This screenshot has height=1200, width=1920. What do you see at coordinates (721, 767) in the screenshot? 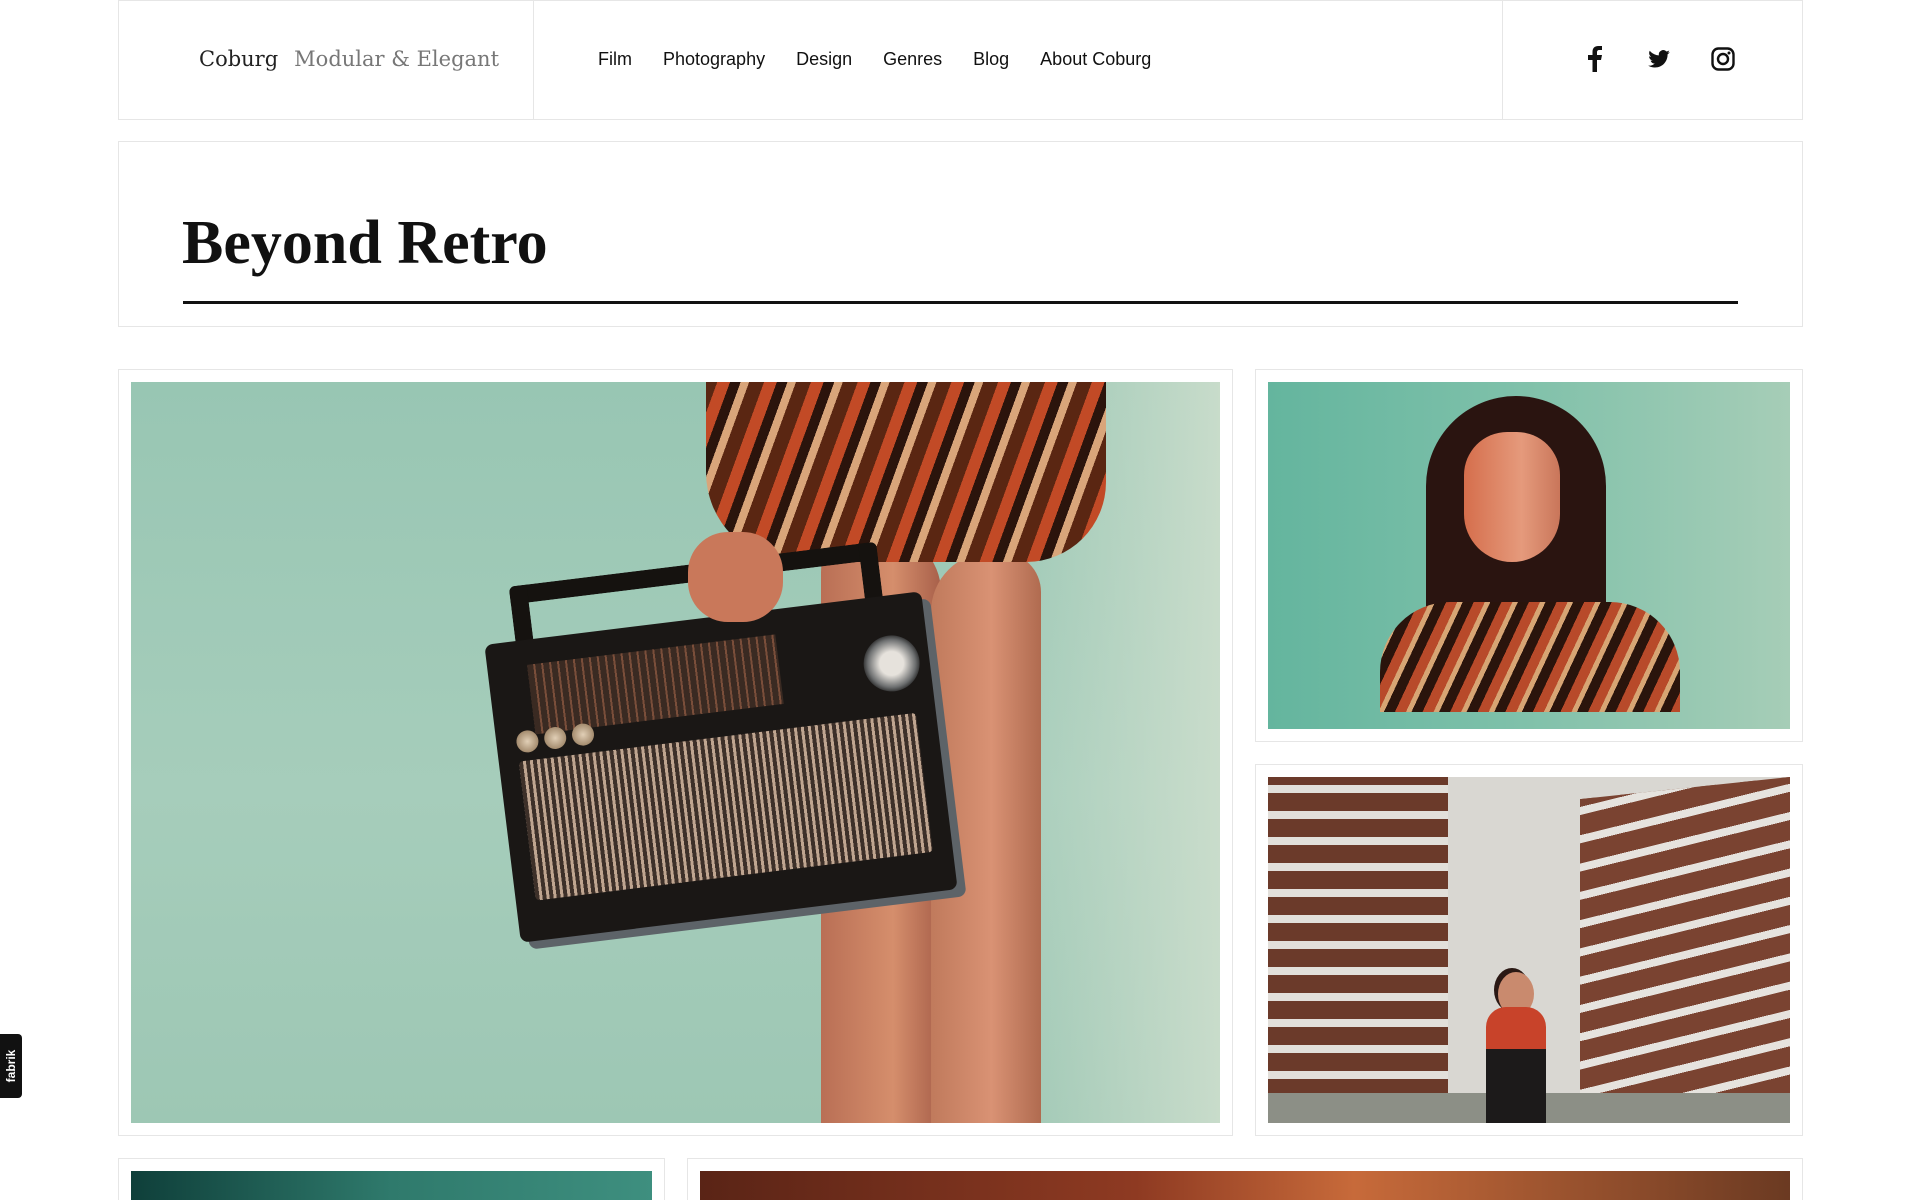
I see `photo-radio` at bounding box center [721, 767].